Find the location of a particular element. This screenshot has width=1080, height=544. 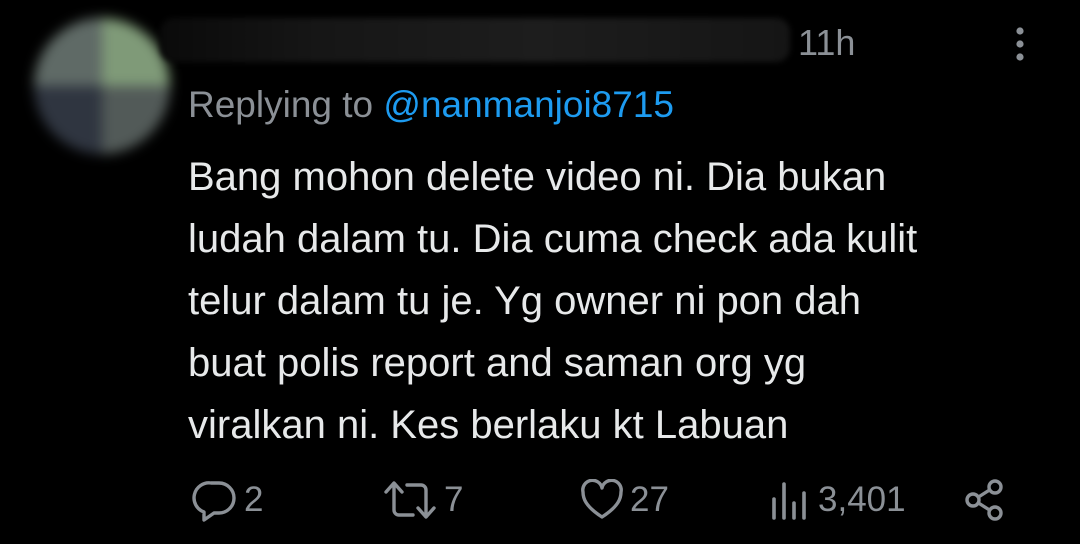

like-button: 27 is located at coordinates (624, 500).